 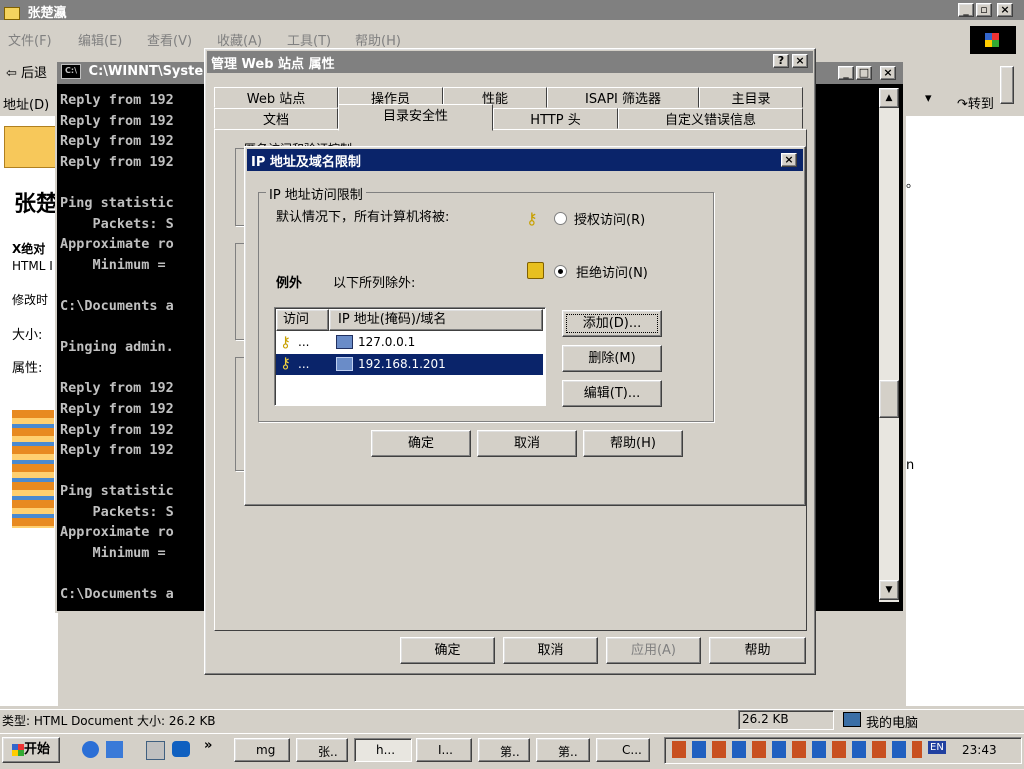 What do you see at coordinates (26, 71) in the screenshot?
I see `back-button: ⇦ 后退` at bounding box center [26, 71].